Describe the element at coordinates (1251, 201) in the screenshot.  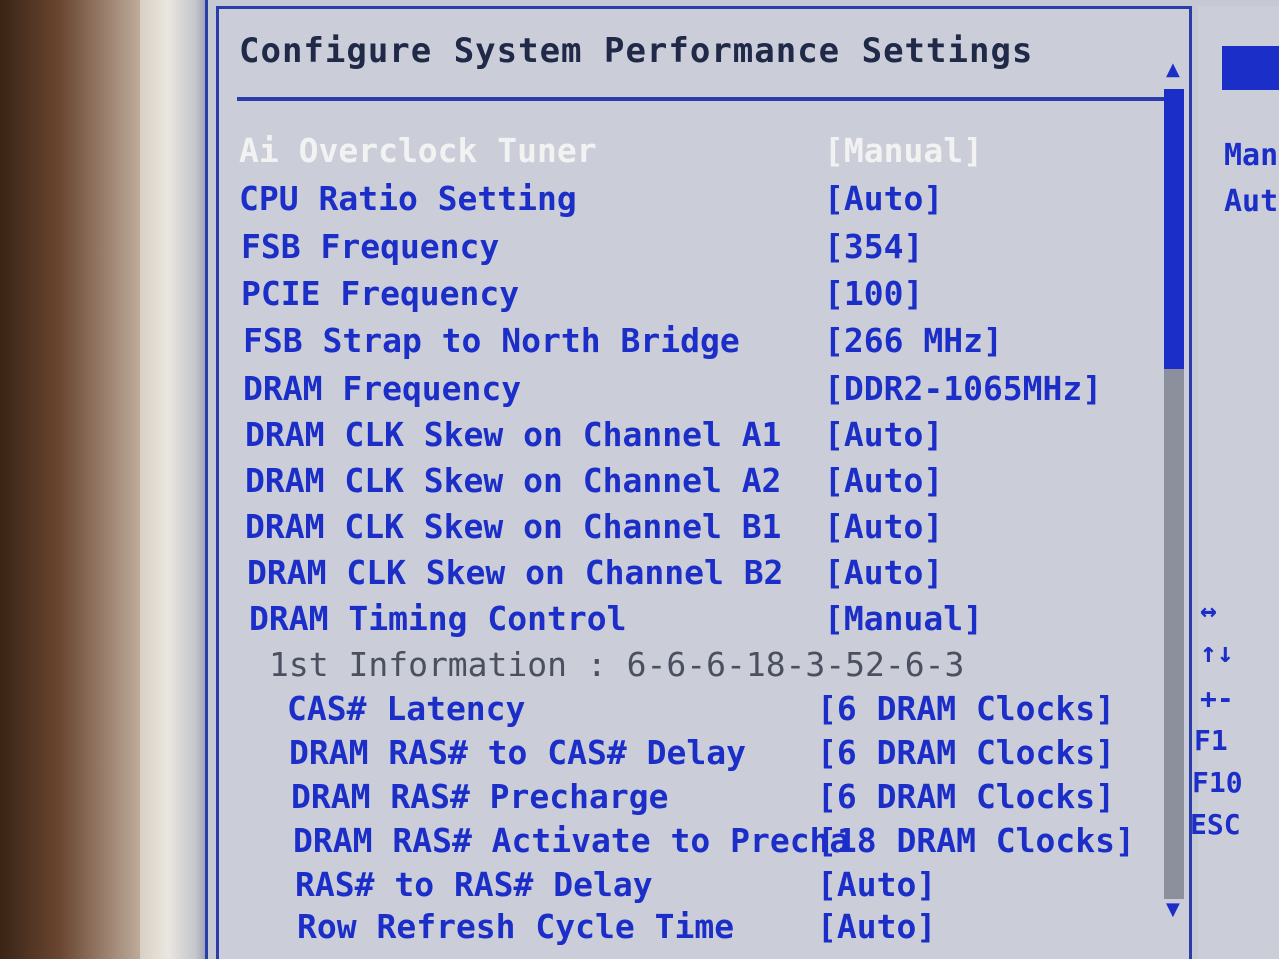
I see `help-text-line-2: Auto` at that location.